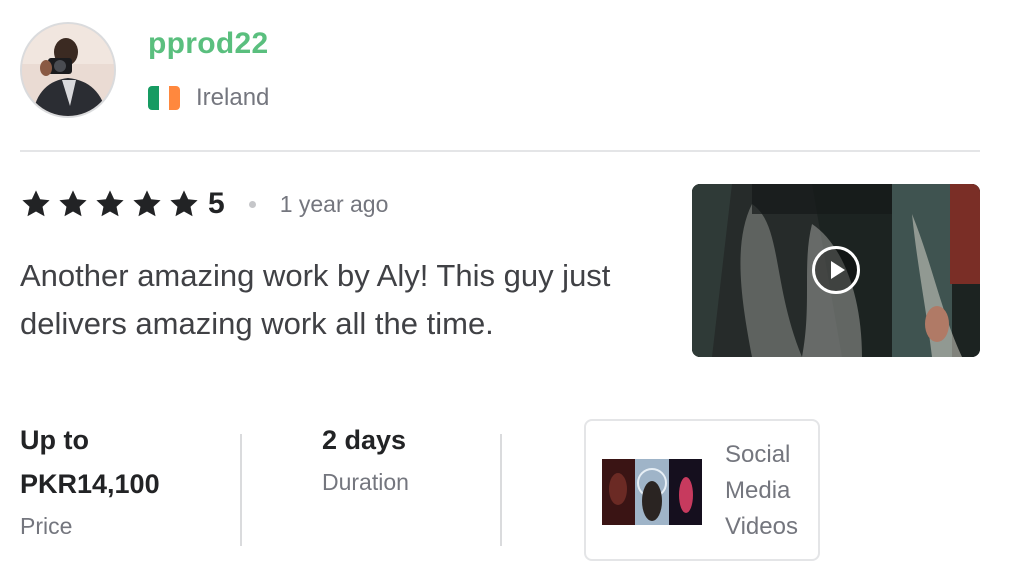 Image resolution: width=1012 pixels, height=584 pixels. I want to click on category-thumbnail, so click(652, 492).